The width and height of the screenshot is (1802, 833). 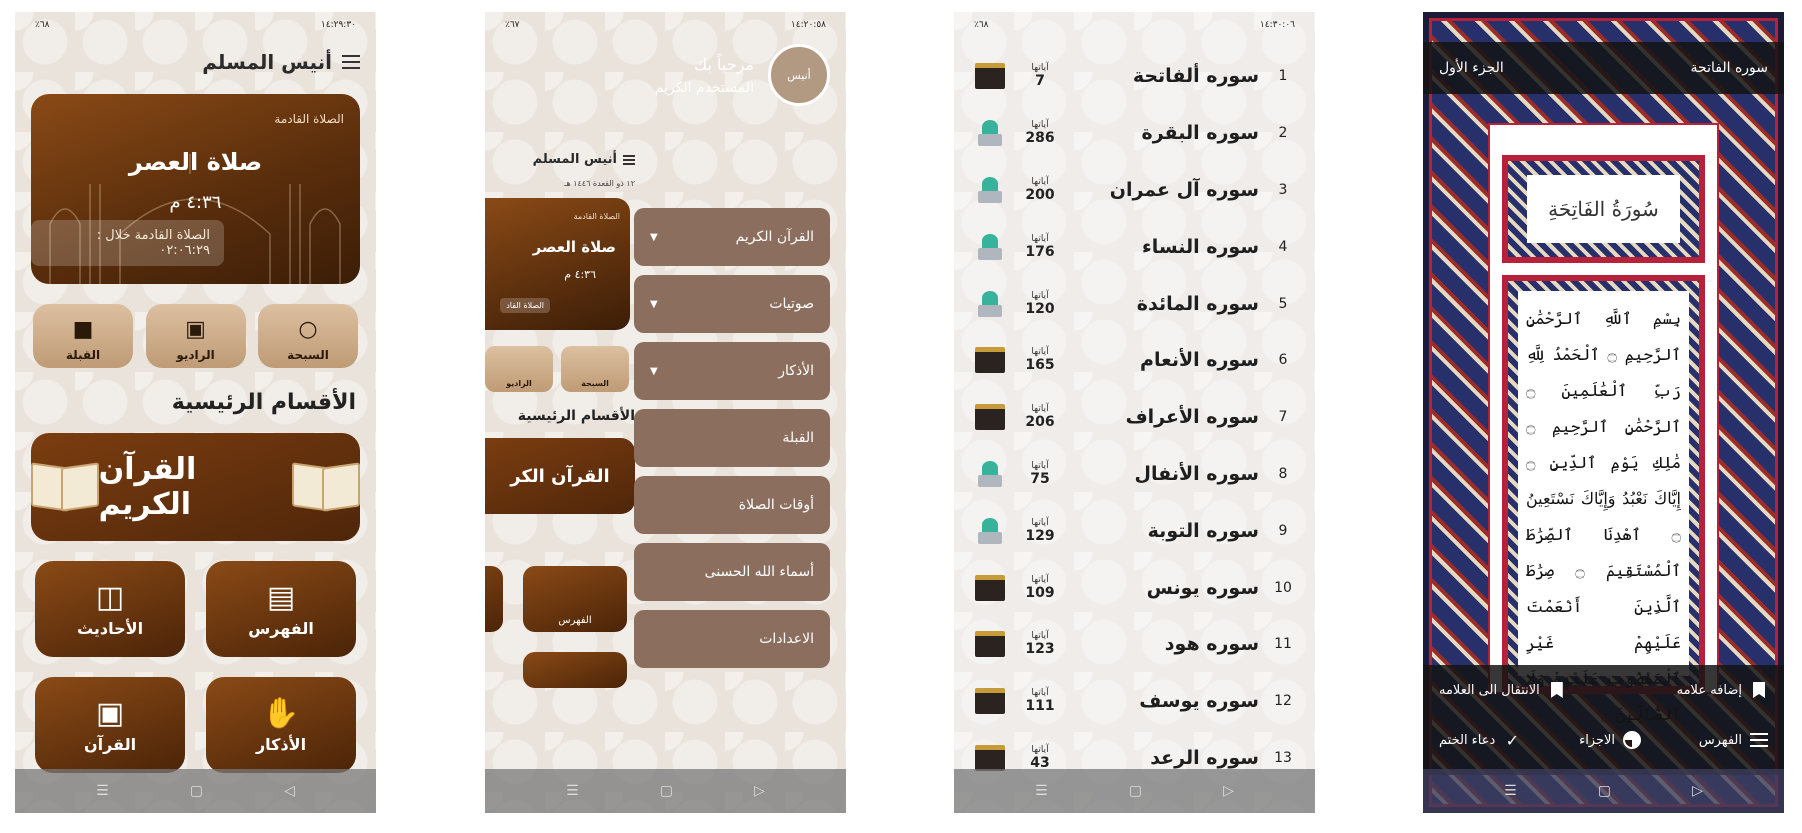 What do you see at coordinates (1720, 740) in the screenshot?
I see `index-label: الفهرس` at bounding box center [1720, 740].